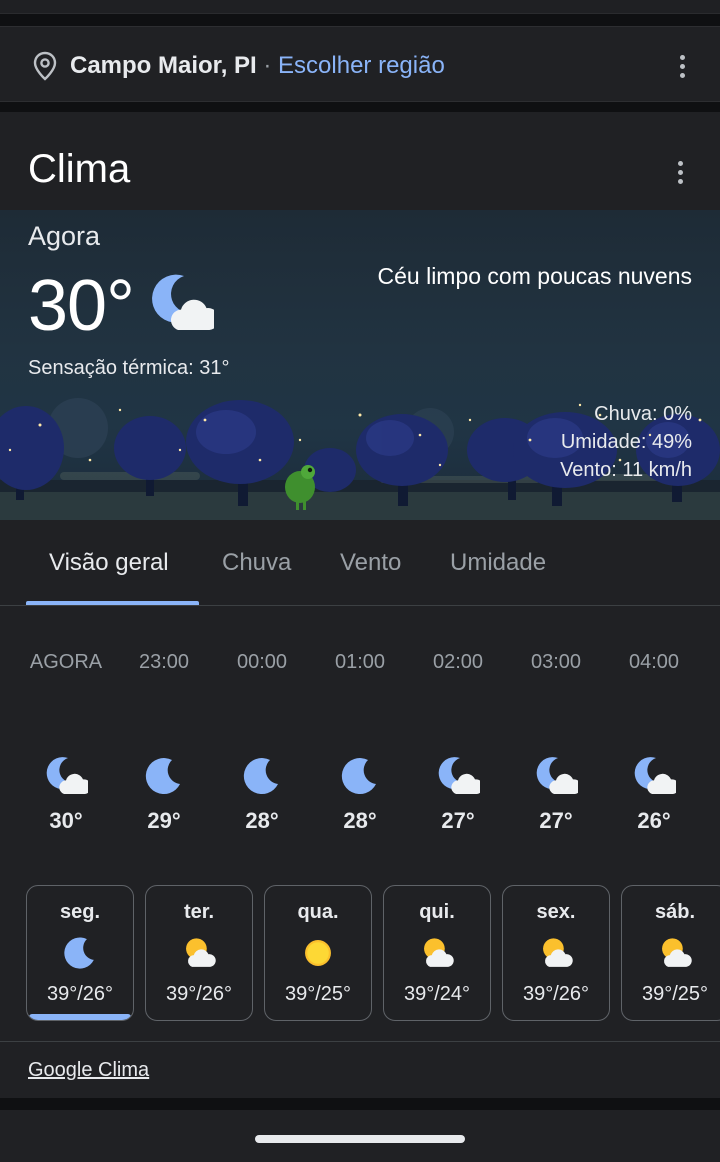 The image size is (720, 1162). What do you see at coordinates (360, 7) in the screenshot?
I see `previous-card-edge` at bounding box center [360, 7].